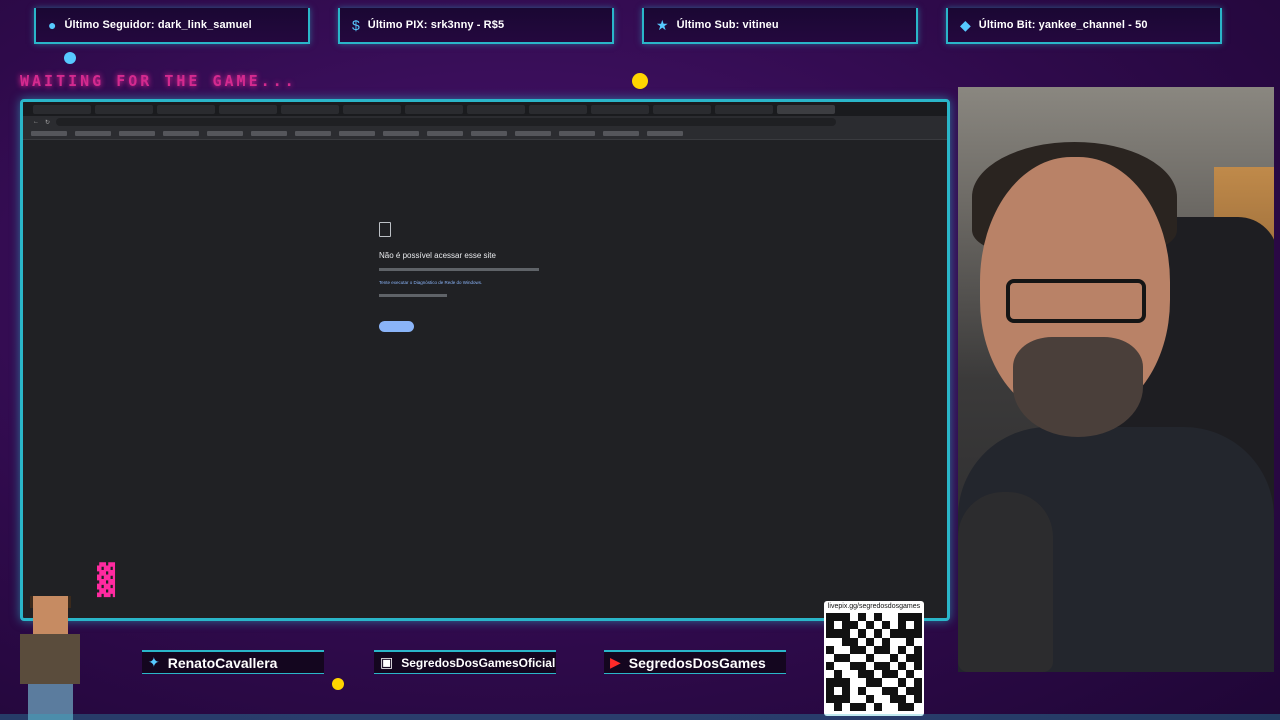 This screenshot has width=1280, height=720. I want to click on alert-text: Último Bit: yankee_channel - 50, so click(1063, 25).